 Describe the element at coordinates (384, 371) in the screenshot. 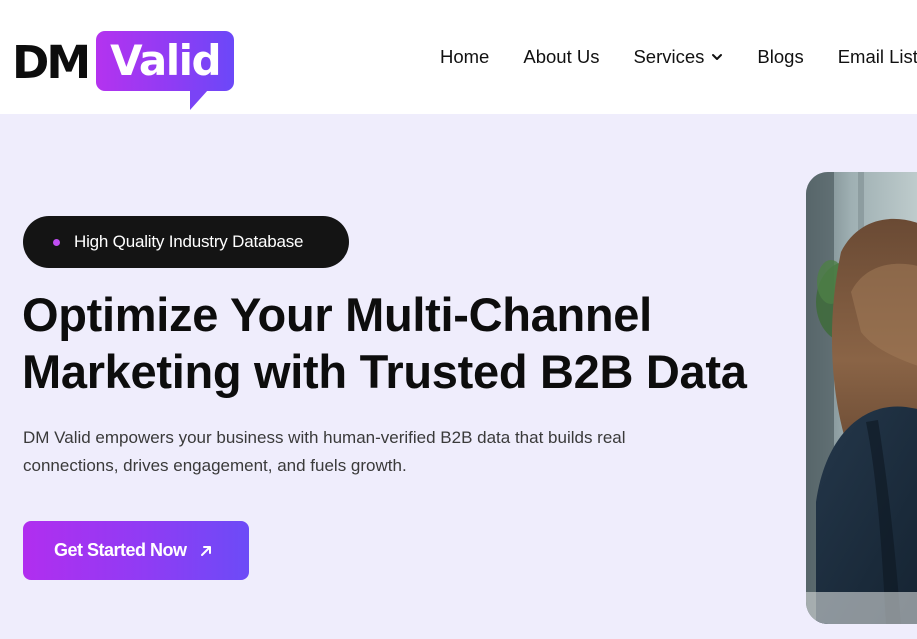

I see `hero-headline-line-2: Marketing with Trusted B2B Data` at that location.